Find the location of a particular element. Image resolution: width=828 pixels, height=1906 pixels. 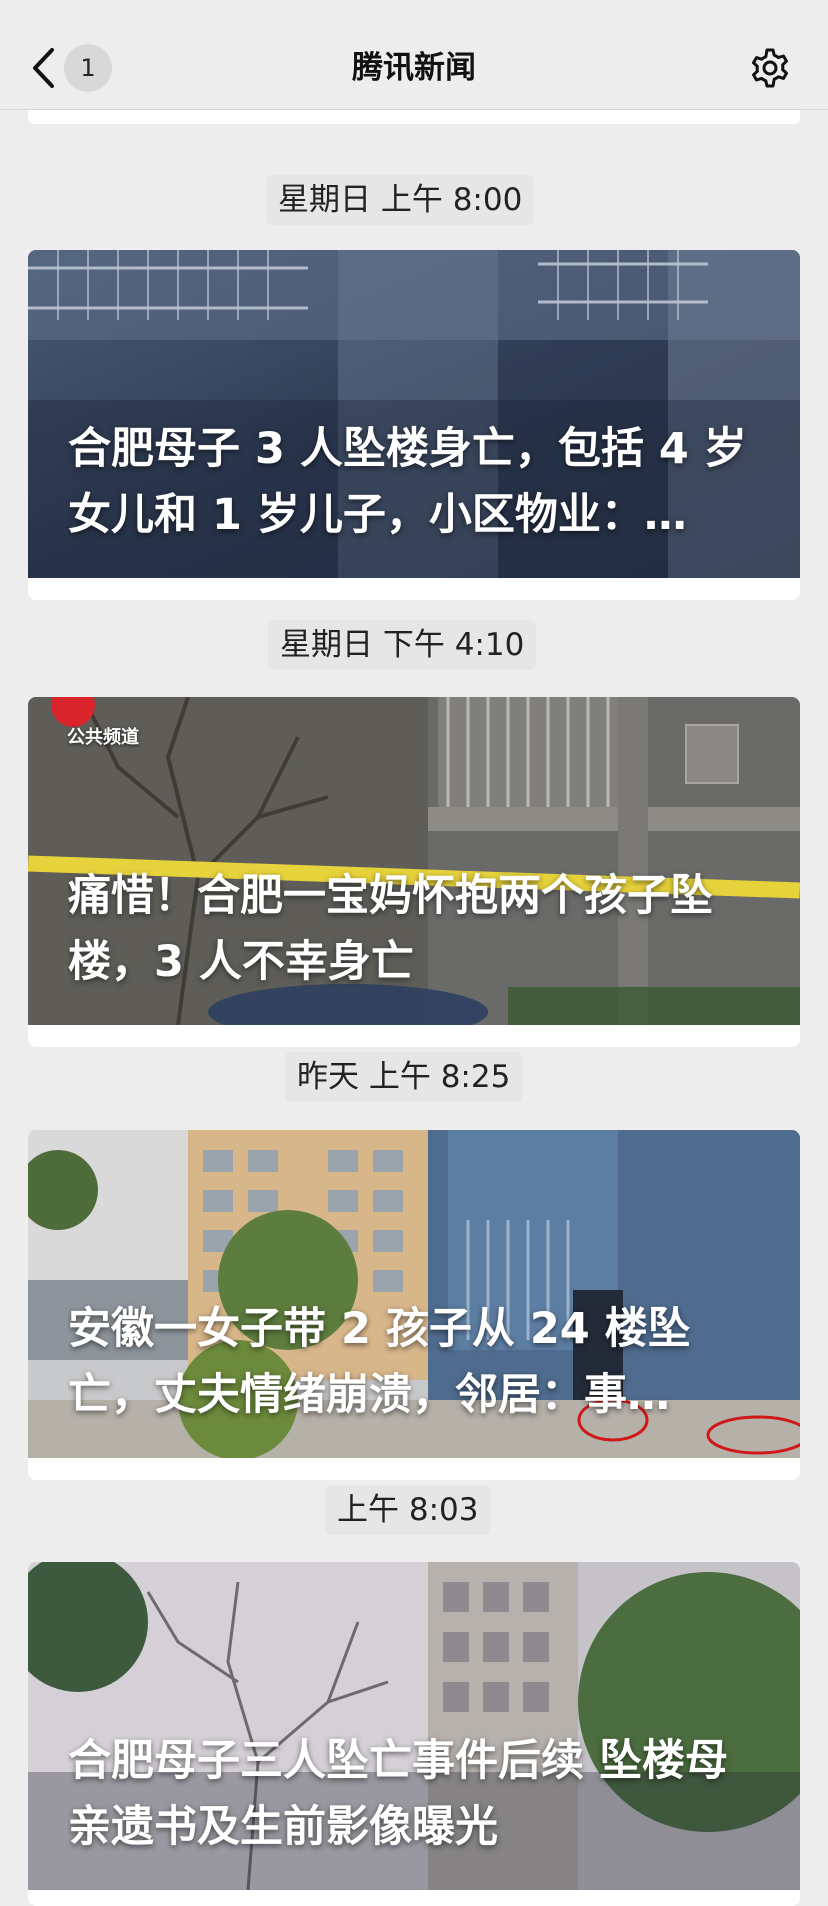

navigation-bar: 1 腾讯新闻 is located at coordinates (414, 55).